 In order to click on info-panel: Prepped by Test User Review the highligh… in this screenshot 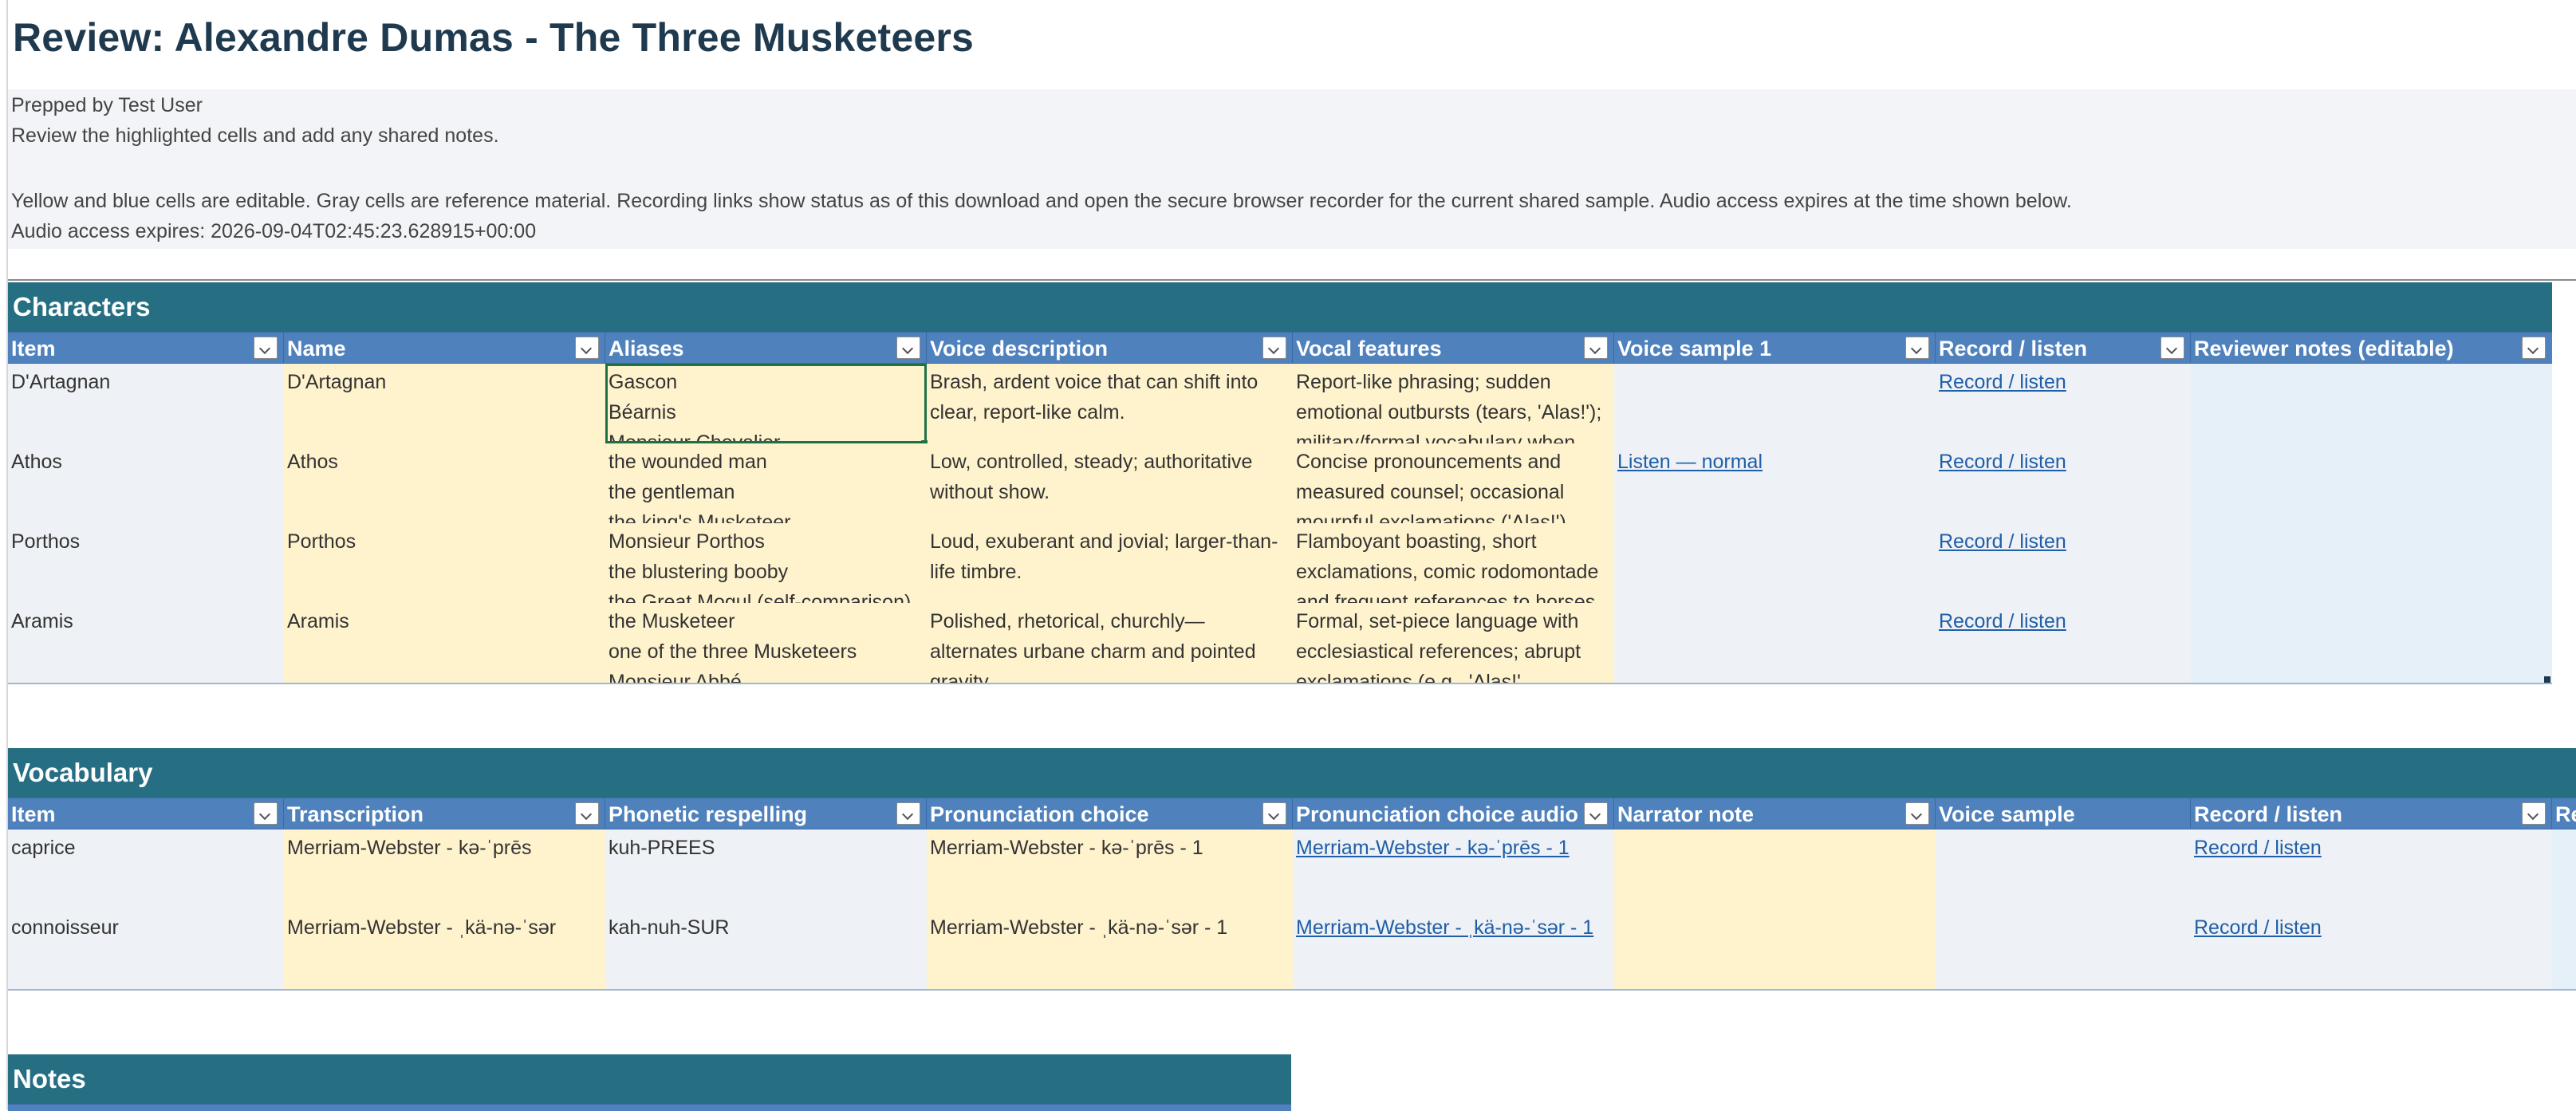, I will do `click(1292, 169)`.